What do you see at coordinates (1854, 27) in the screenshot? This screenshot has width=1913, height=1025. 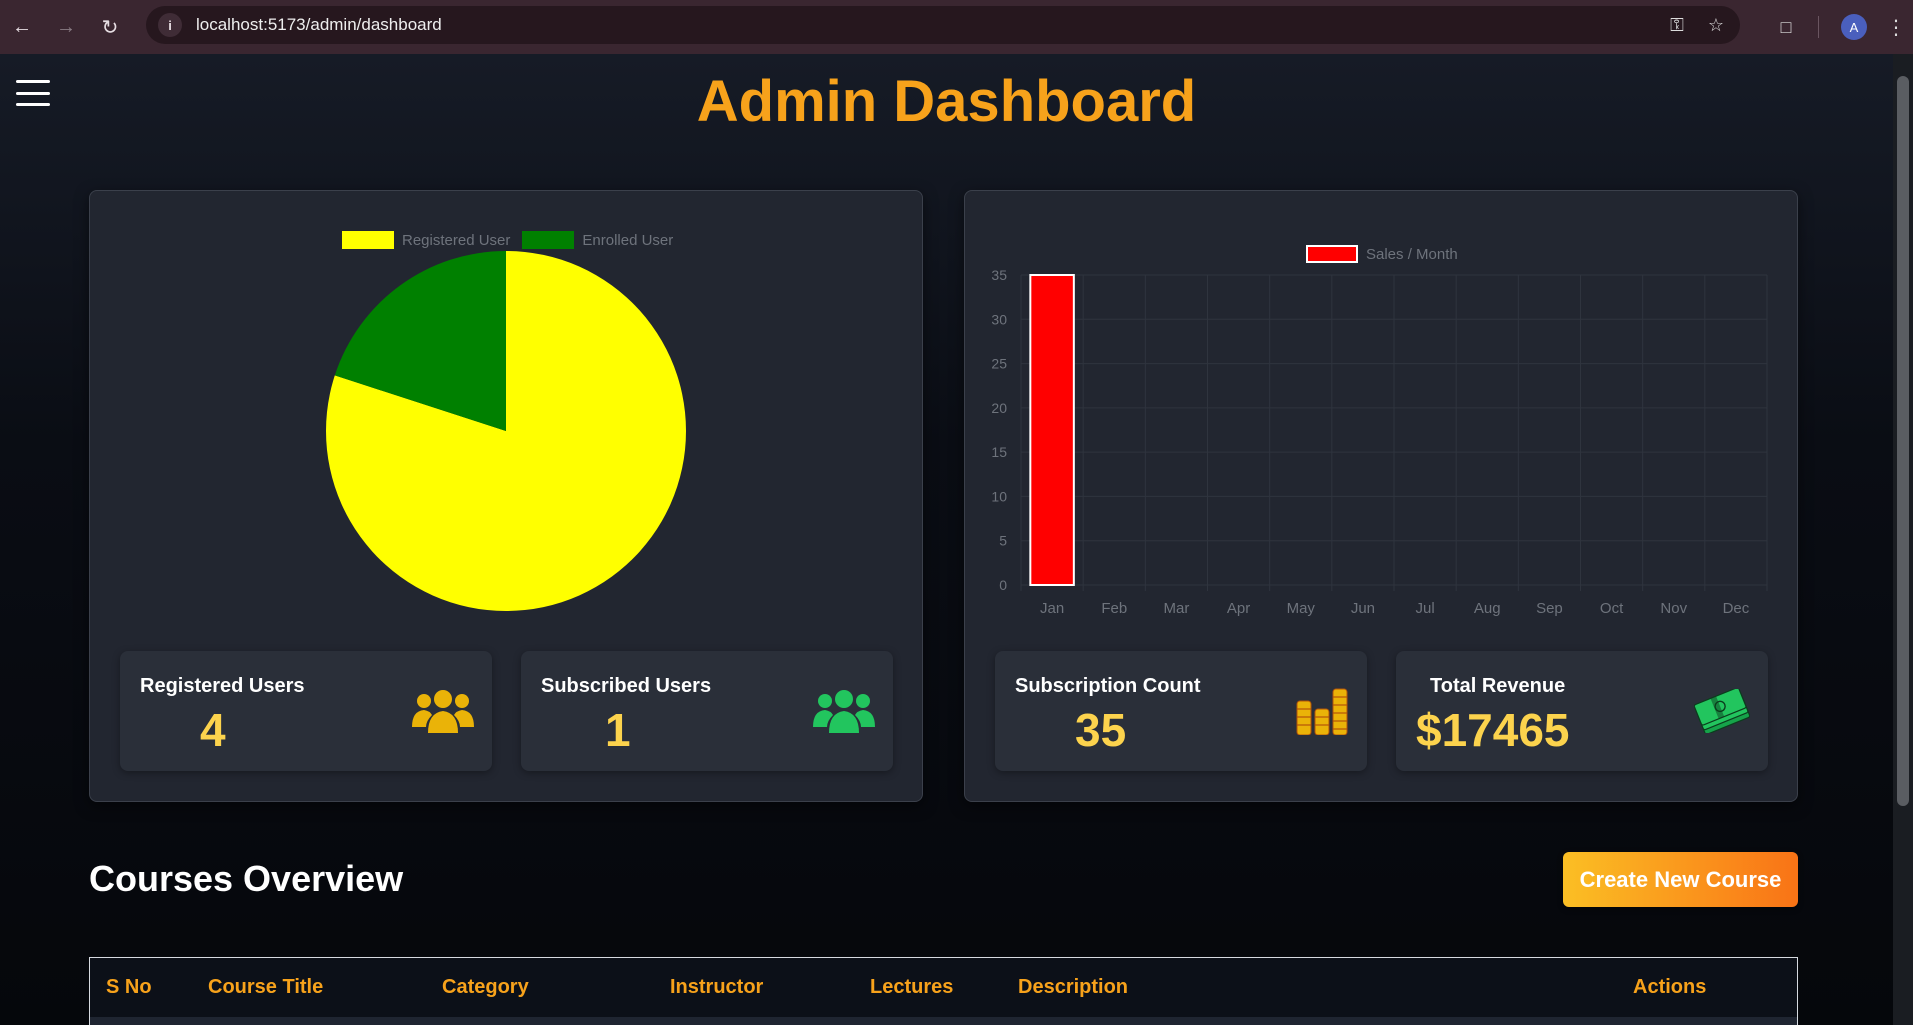 I see `profile-avatar: A` at bounding box center [1854, 27].